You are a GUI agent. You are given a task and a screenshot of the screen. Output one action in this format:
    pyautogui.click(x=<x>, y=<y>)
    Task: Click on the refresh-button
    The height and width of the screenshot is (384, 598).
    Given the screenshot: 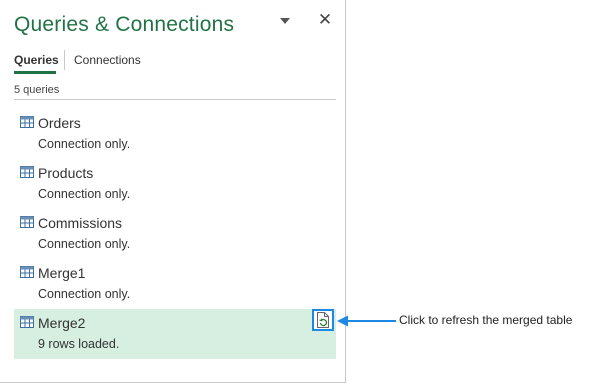 What is the action you would take?
    pyautogui.click(x=323, y=320)
    